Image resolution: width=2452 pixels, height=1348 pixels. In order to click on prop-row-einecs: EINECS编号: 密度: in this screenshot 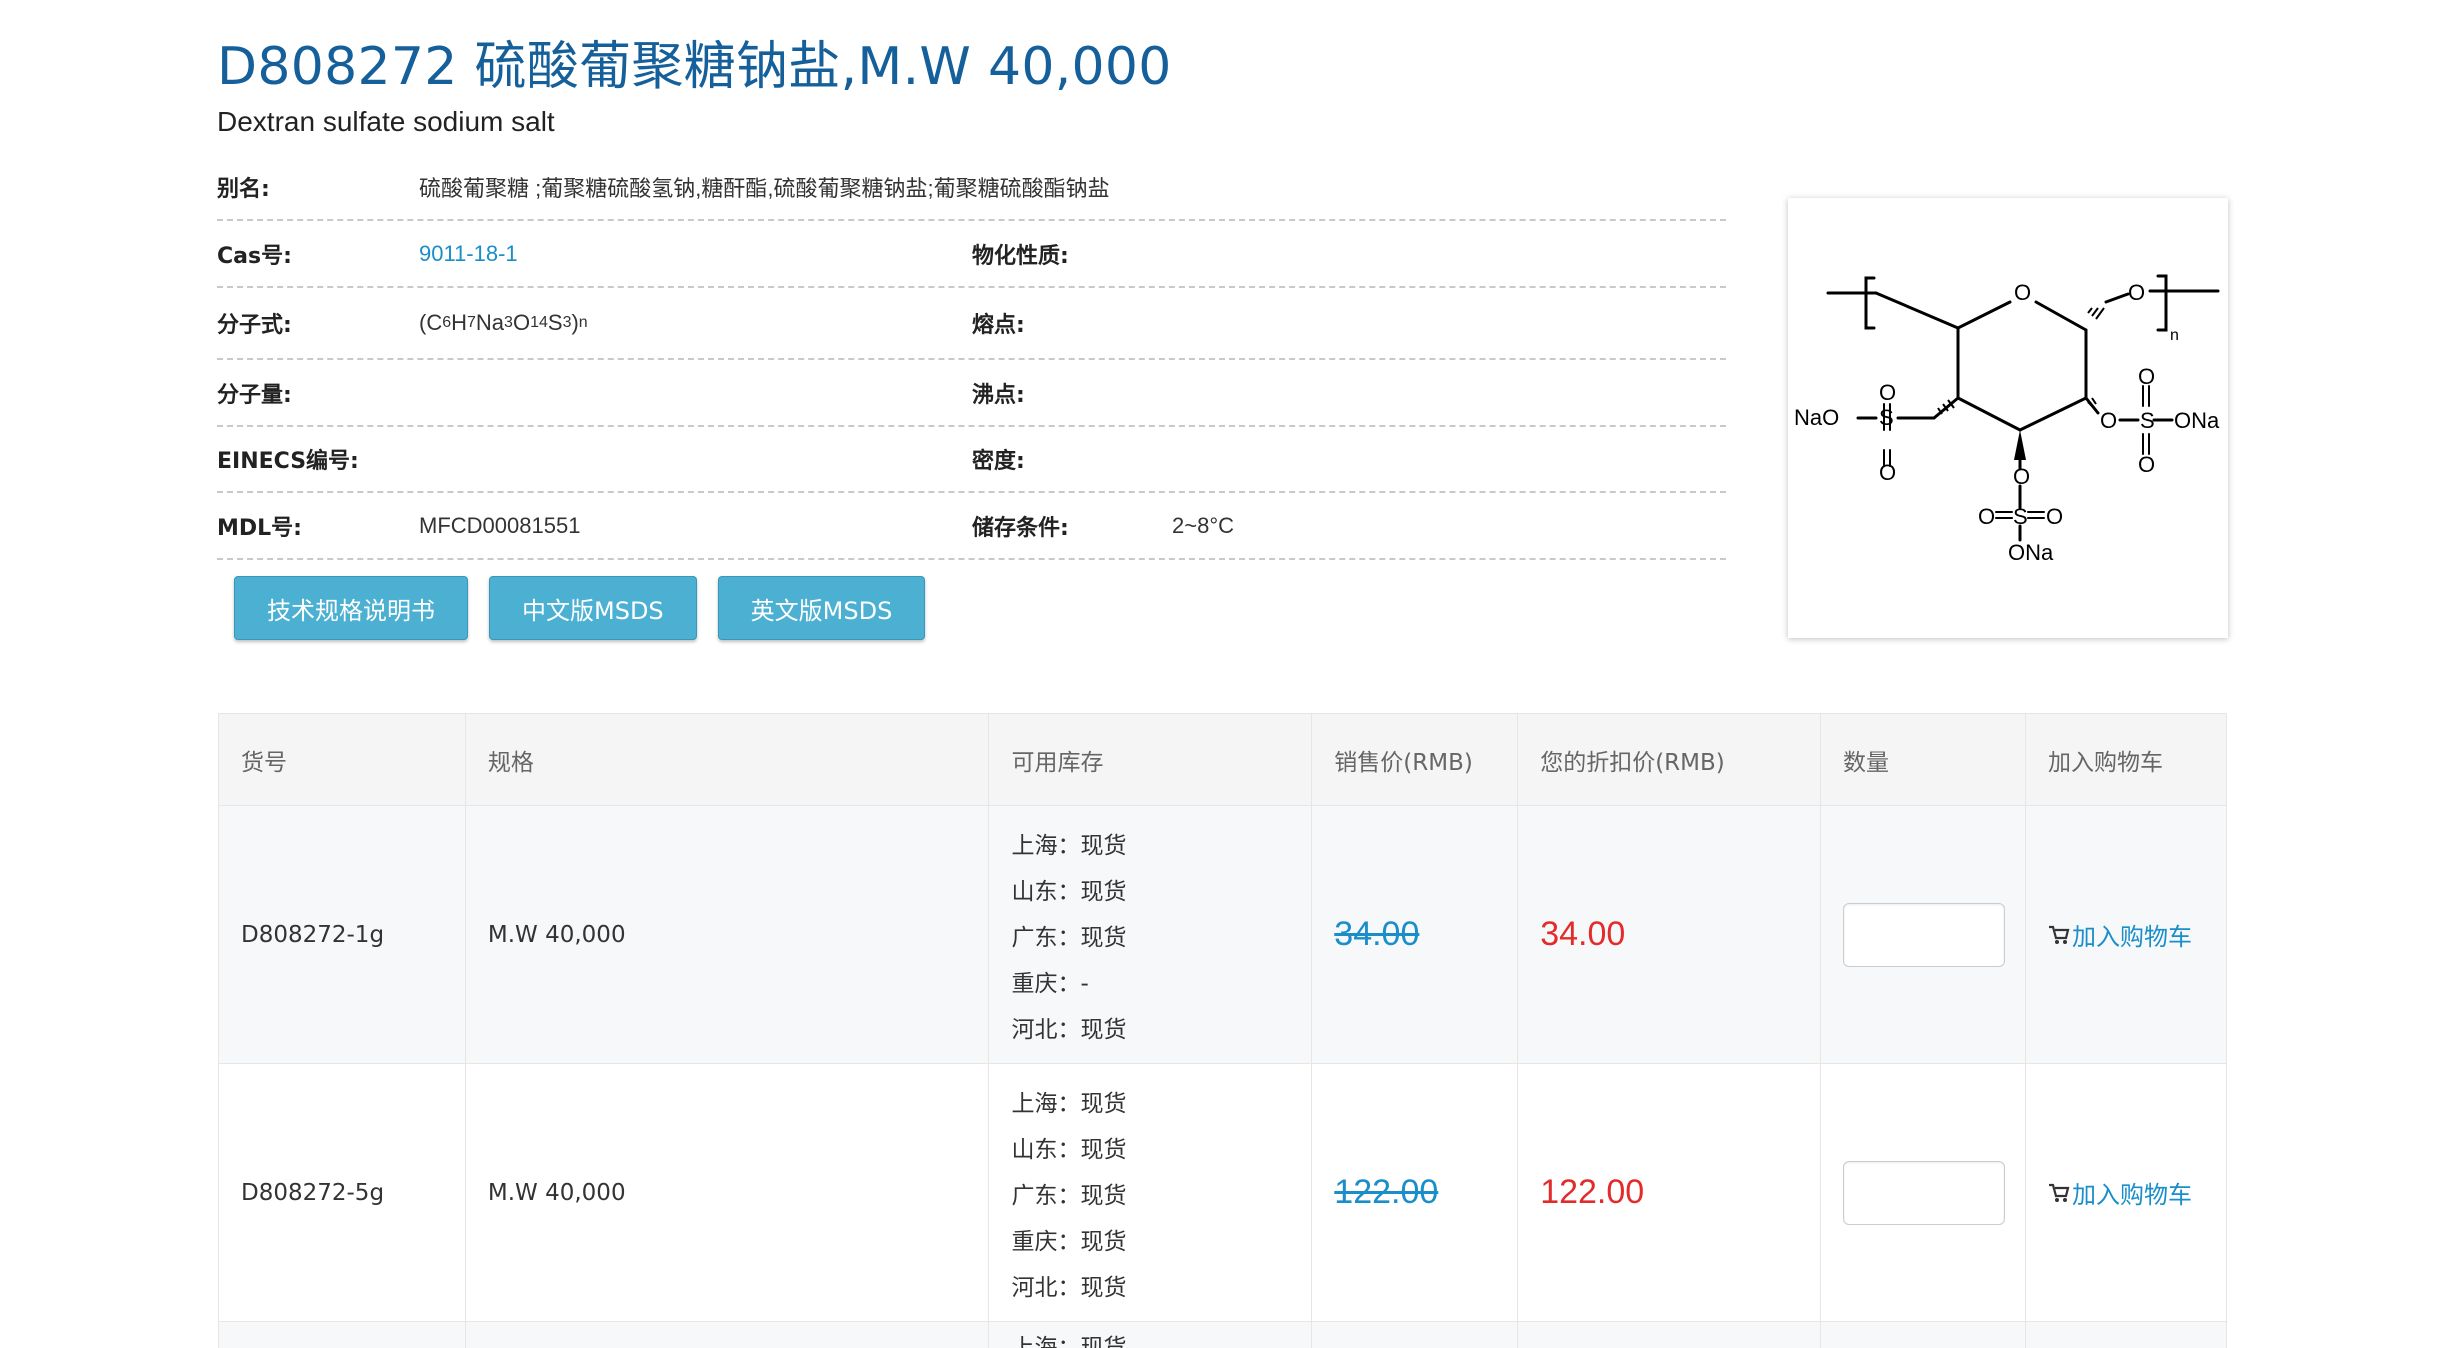, I will do `click(971, 460)`.